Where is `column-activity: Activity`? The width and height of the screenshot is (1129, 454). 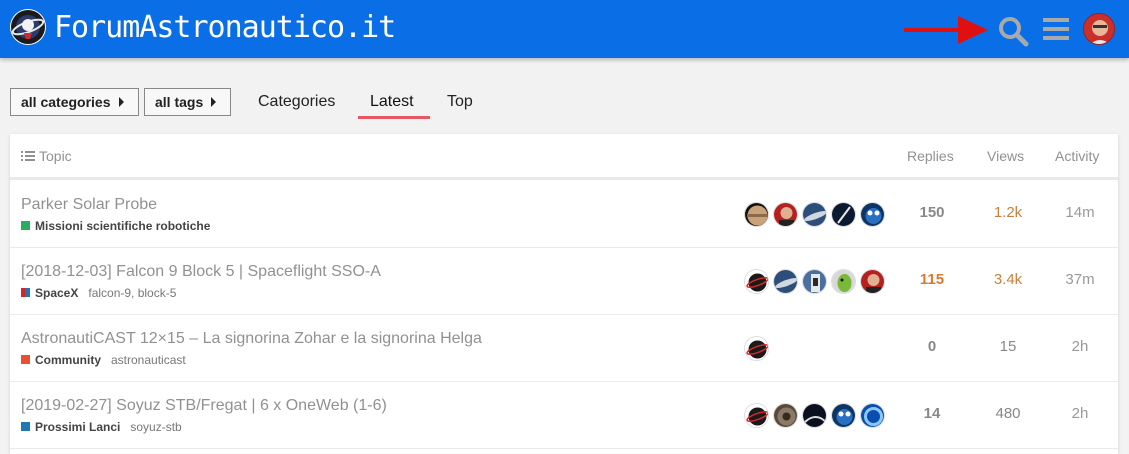 column-activity: Activity is located at coordinates (1077, 156).